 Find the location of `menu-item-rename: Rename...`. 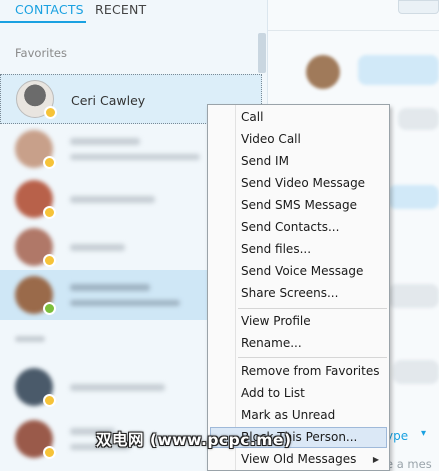

menu-item-rename: Rename... is located at coordinates (298, 343).